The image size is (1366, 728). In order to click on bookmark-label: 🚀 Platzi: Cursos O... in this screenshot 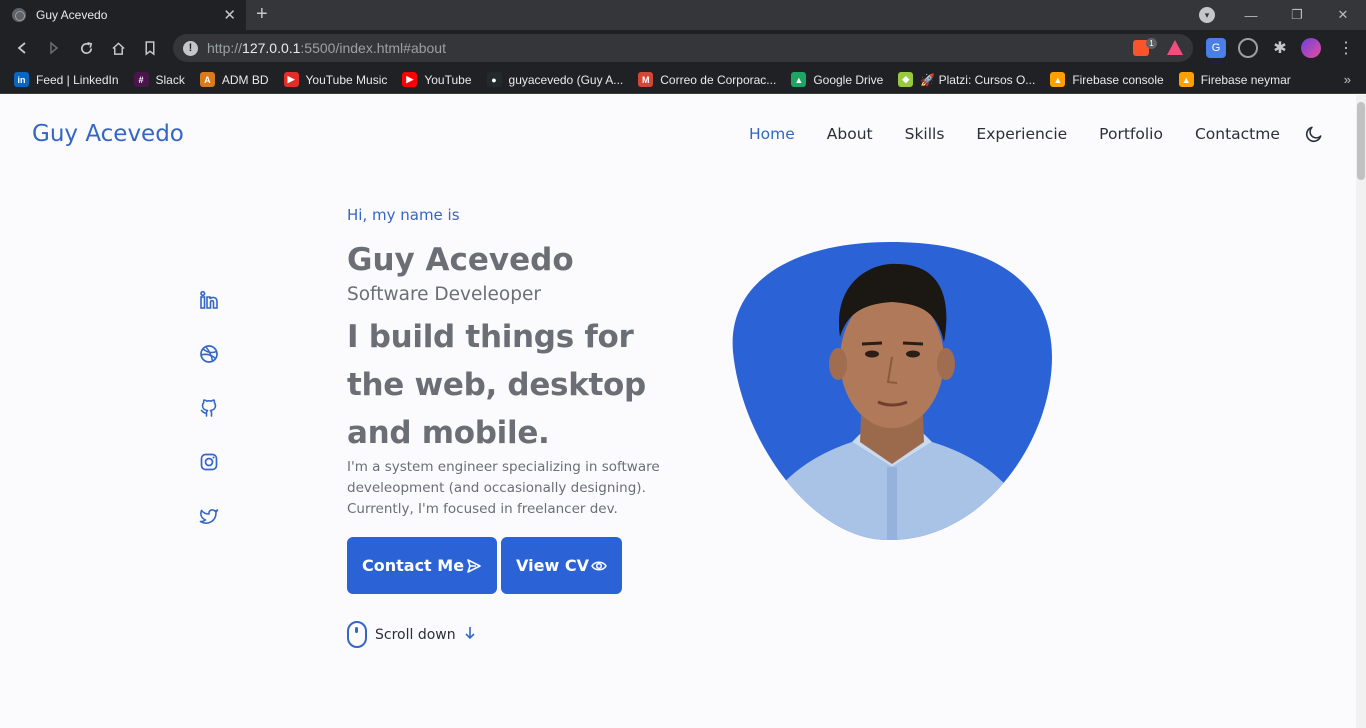, I will do `click(978, 79)`.